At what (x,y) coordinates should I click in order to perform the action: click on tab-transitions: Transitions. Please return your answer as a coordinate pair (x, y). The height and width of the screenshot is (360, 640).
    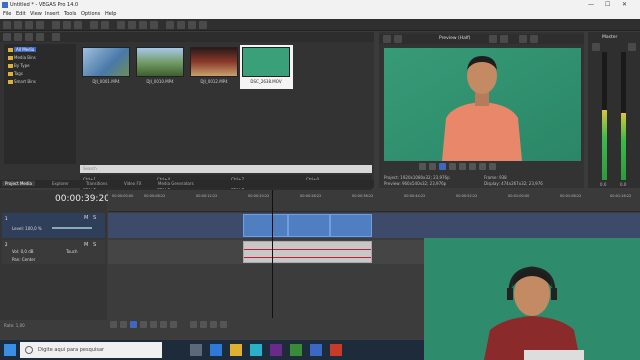
    Looking at the image, I should click on (96, 183).